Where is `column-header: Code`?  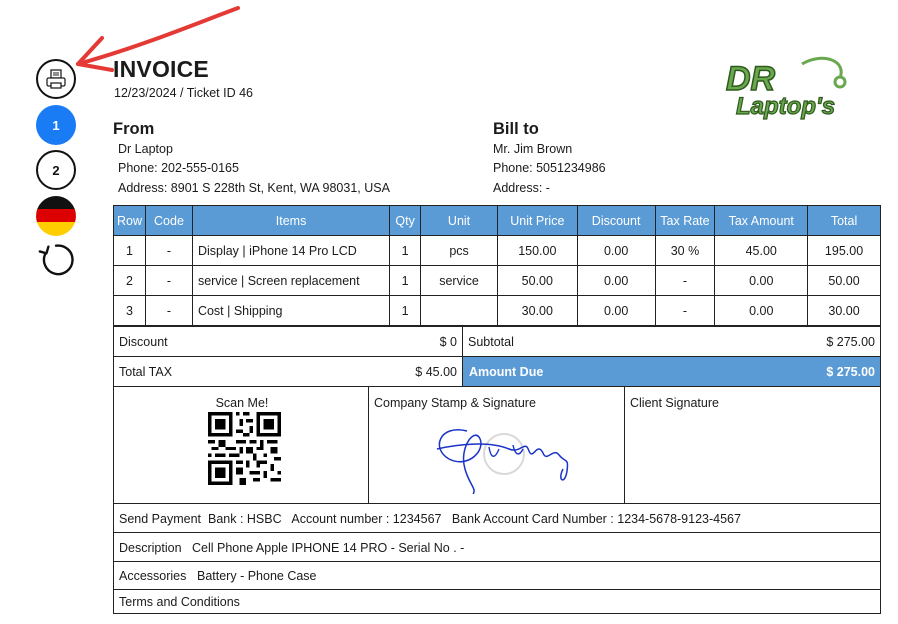
column-header: Code is located at coordinates (169, 220).